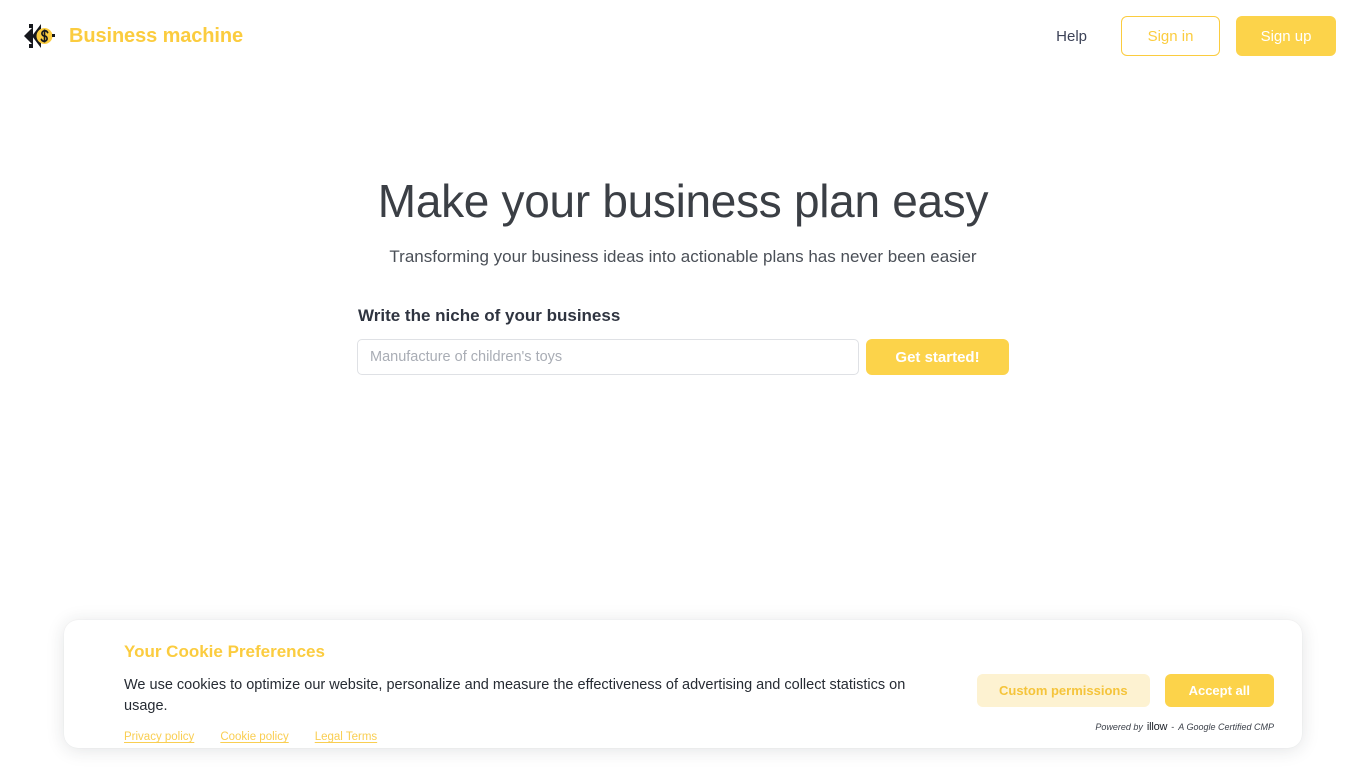 The height and width of the screenshot is (768, 1366). What do you see at coordinates (224, 651) in the screenshot?
I see `cookie-banner-title: Your Cookie Preferences` at bounding box center [224, 651].